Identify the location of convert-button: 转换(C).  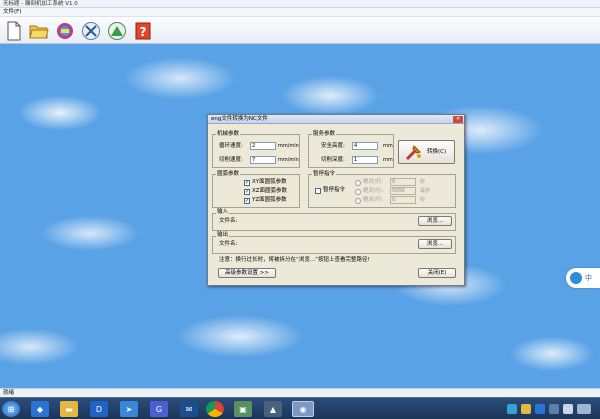
(426, 152).